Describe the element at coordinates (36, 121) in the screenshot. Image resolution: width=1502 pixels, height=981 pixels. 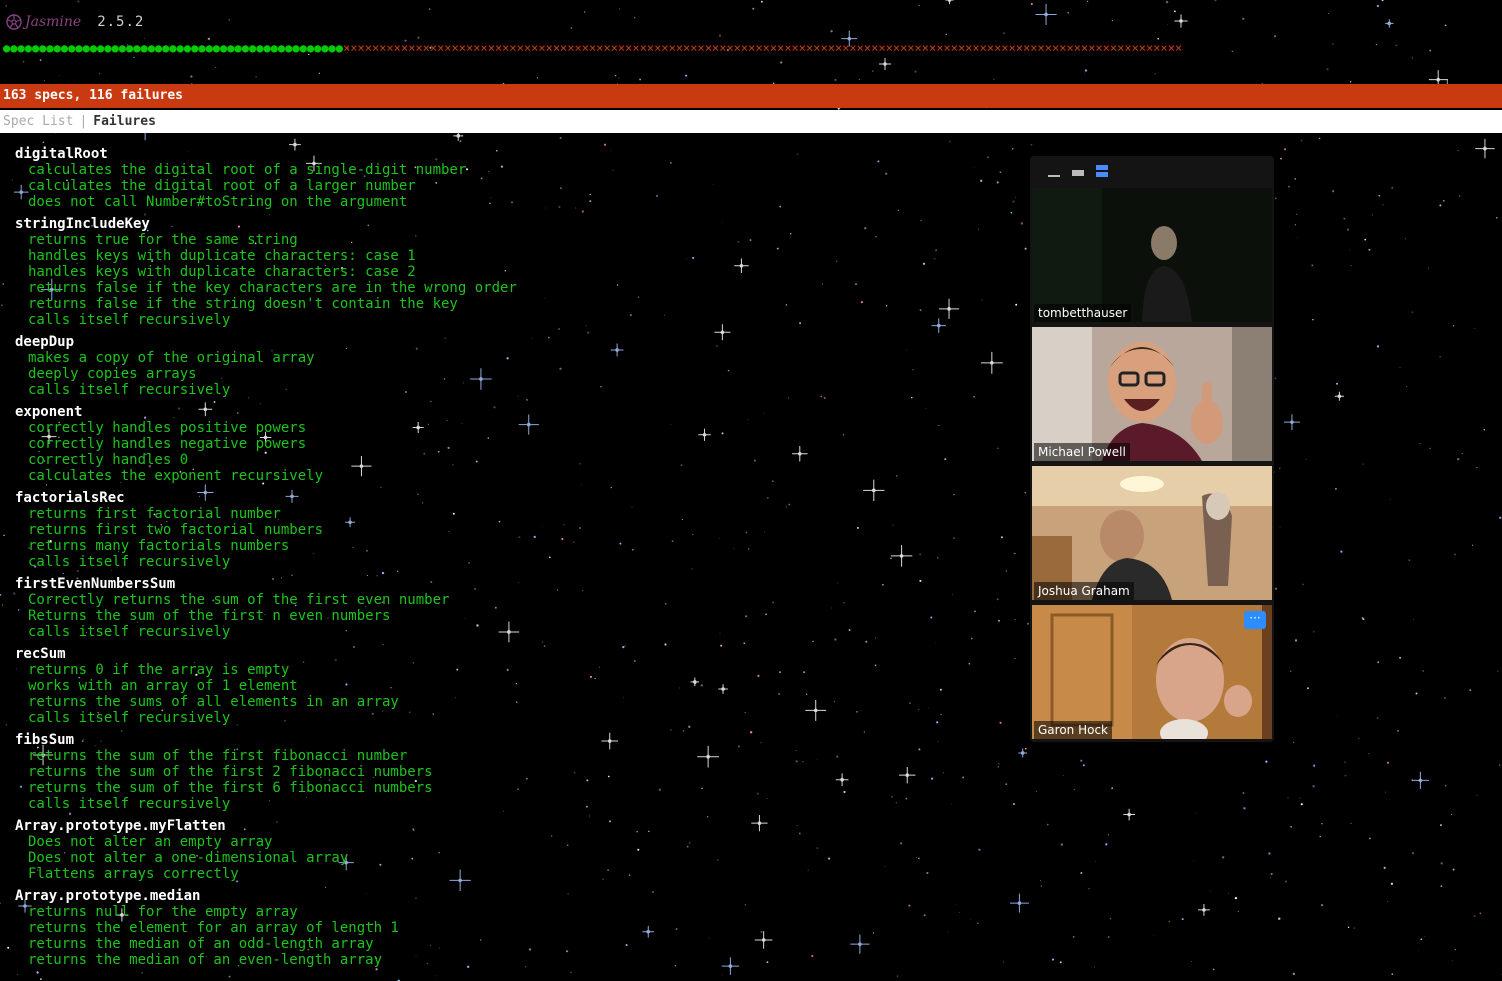
I see `spec-list-link: Spec List` at that location.